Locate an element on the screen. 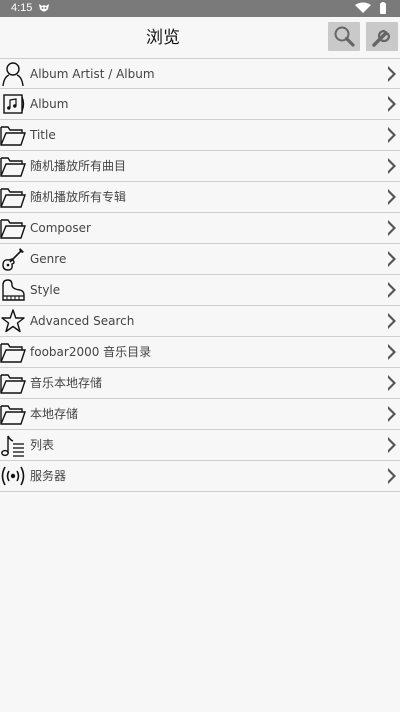 Image resolution: width=400 pixels, height=712 pixels. list-item-label: 列表 is located at coordinates (42, 445).